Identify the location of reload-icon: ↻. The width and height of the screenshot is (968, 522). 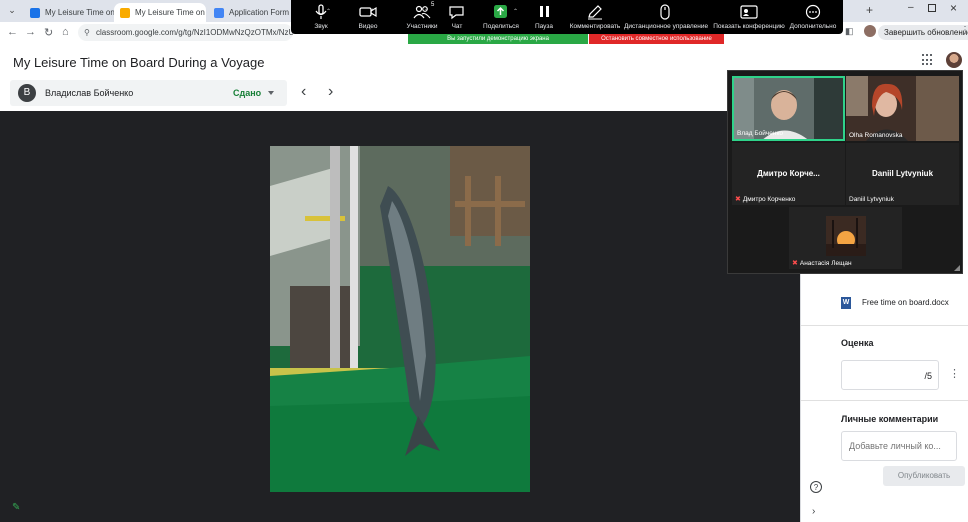
(48, 32).